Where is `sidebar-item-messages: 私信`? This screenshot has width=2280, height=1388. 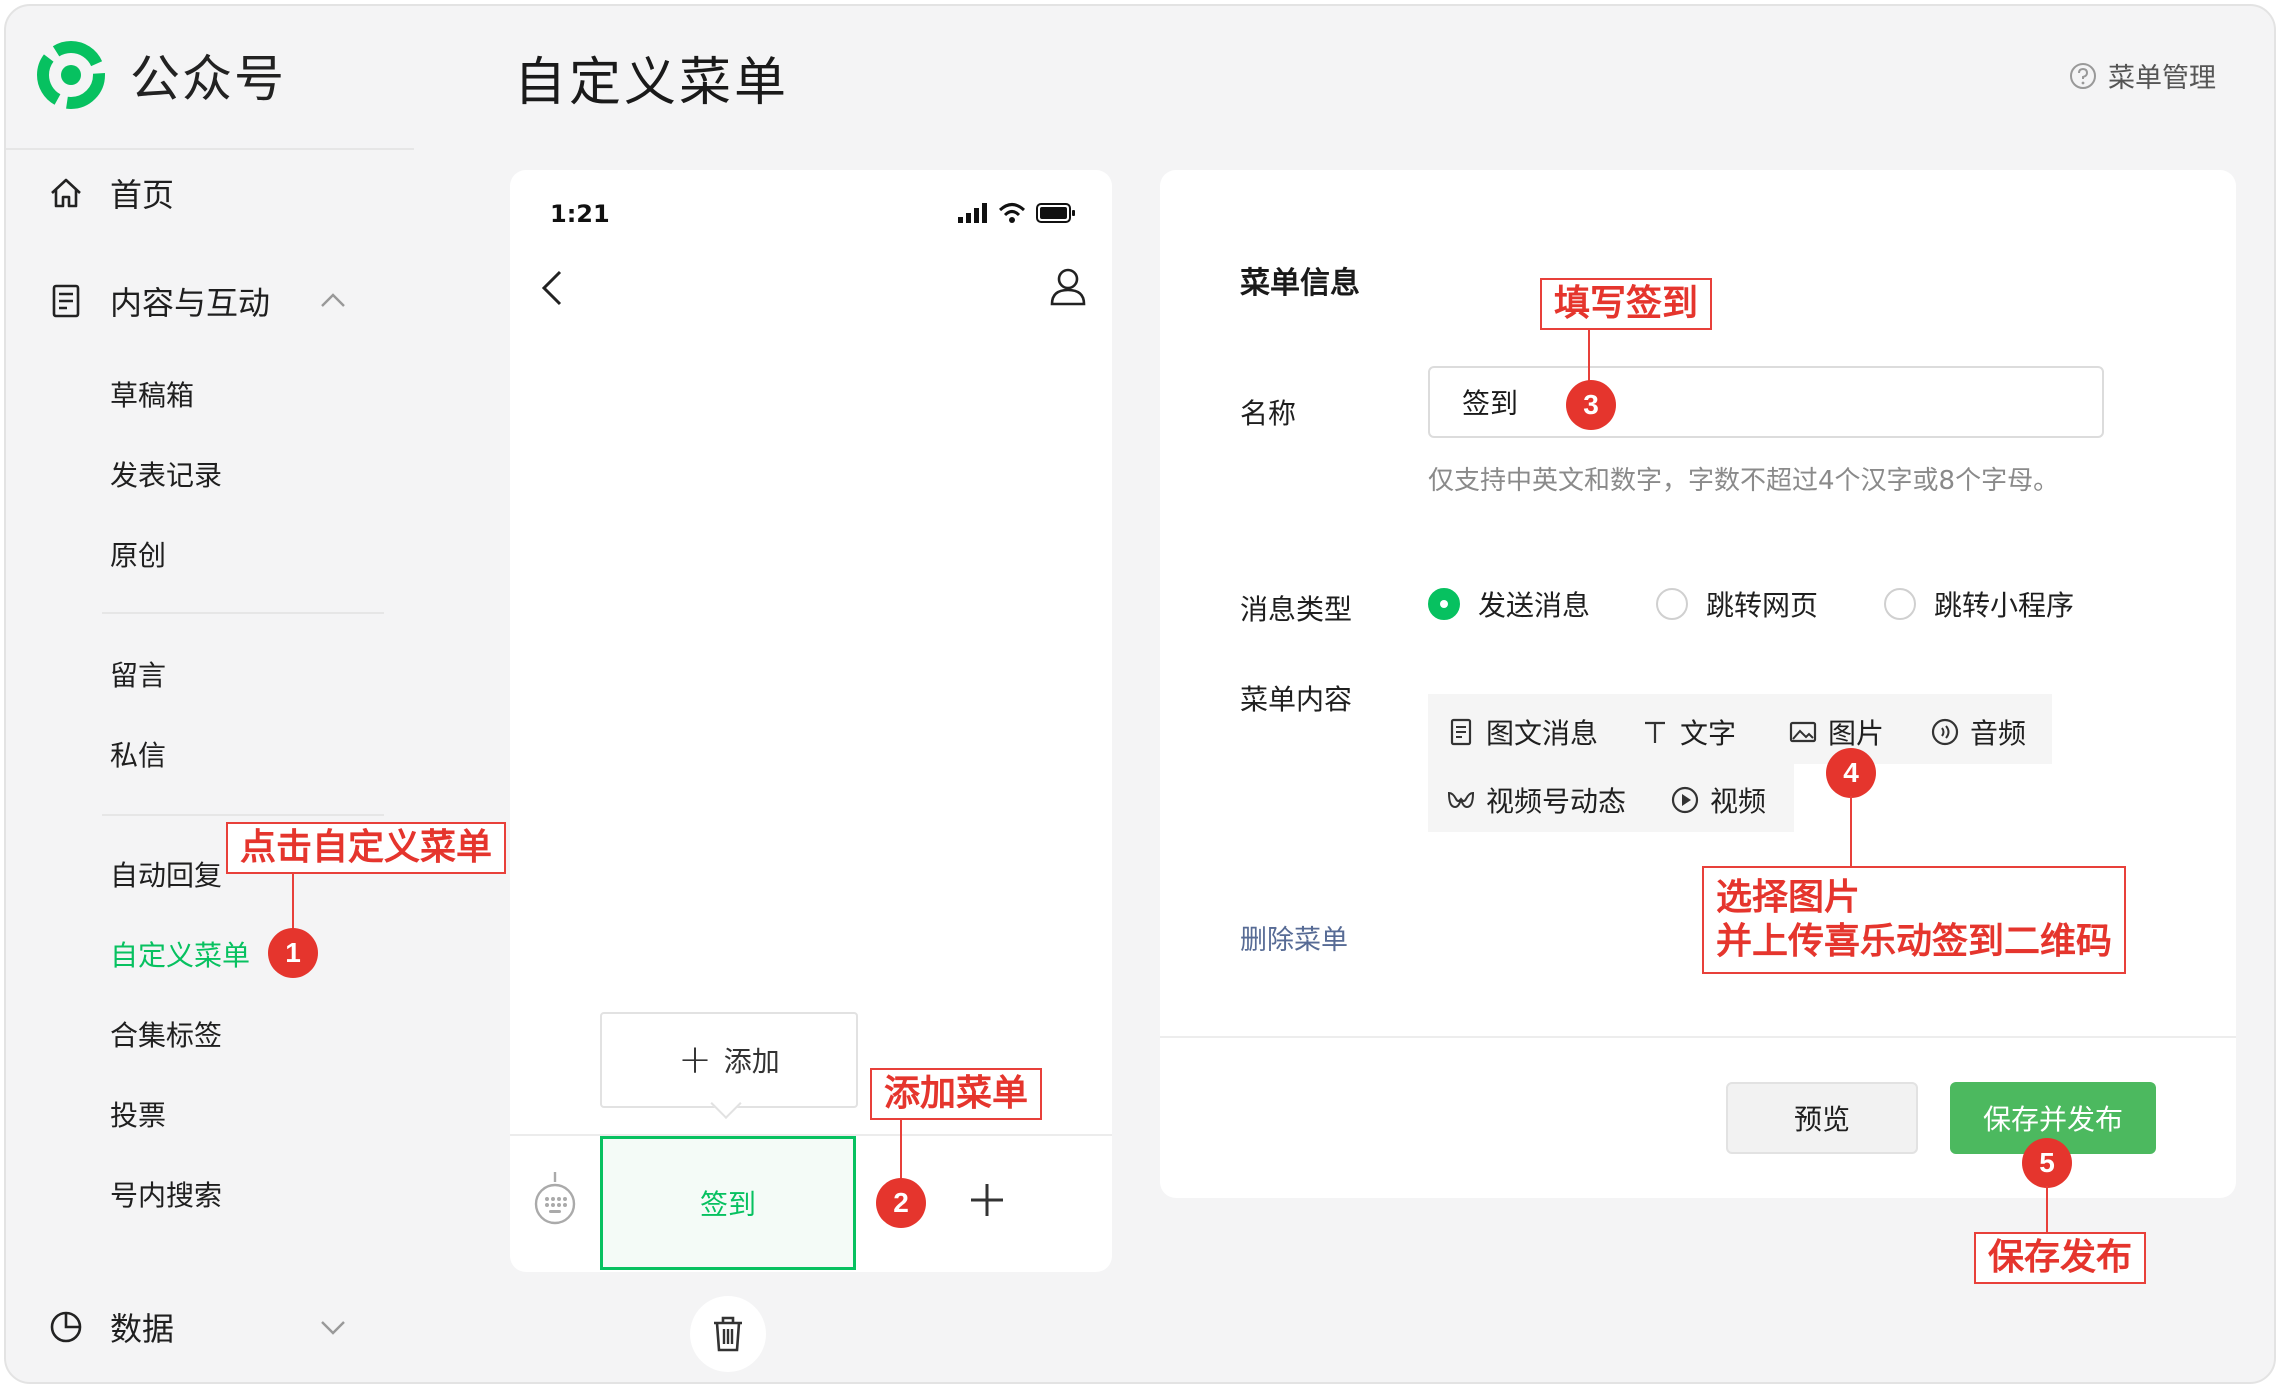 sidebar-item-messages: 私信 is located at coordinates (138, 754).